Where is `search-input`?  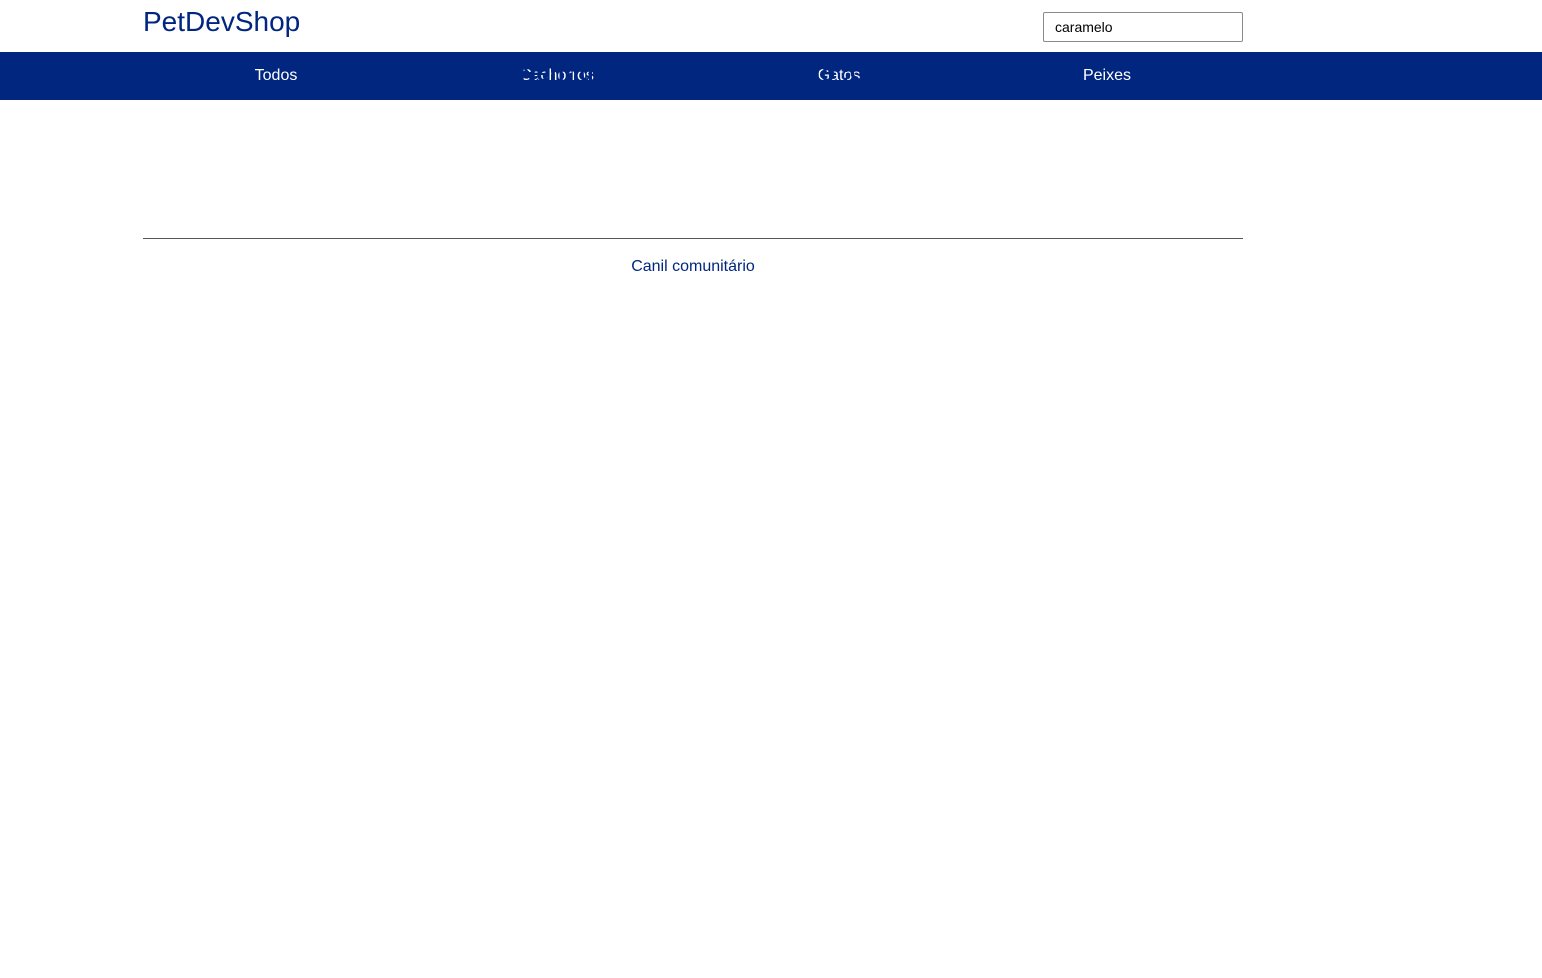 search-input is located at coordinates (1143, 27).